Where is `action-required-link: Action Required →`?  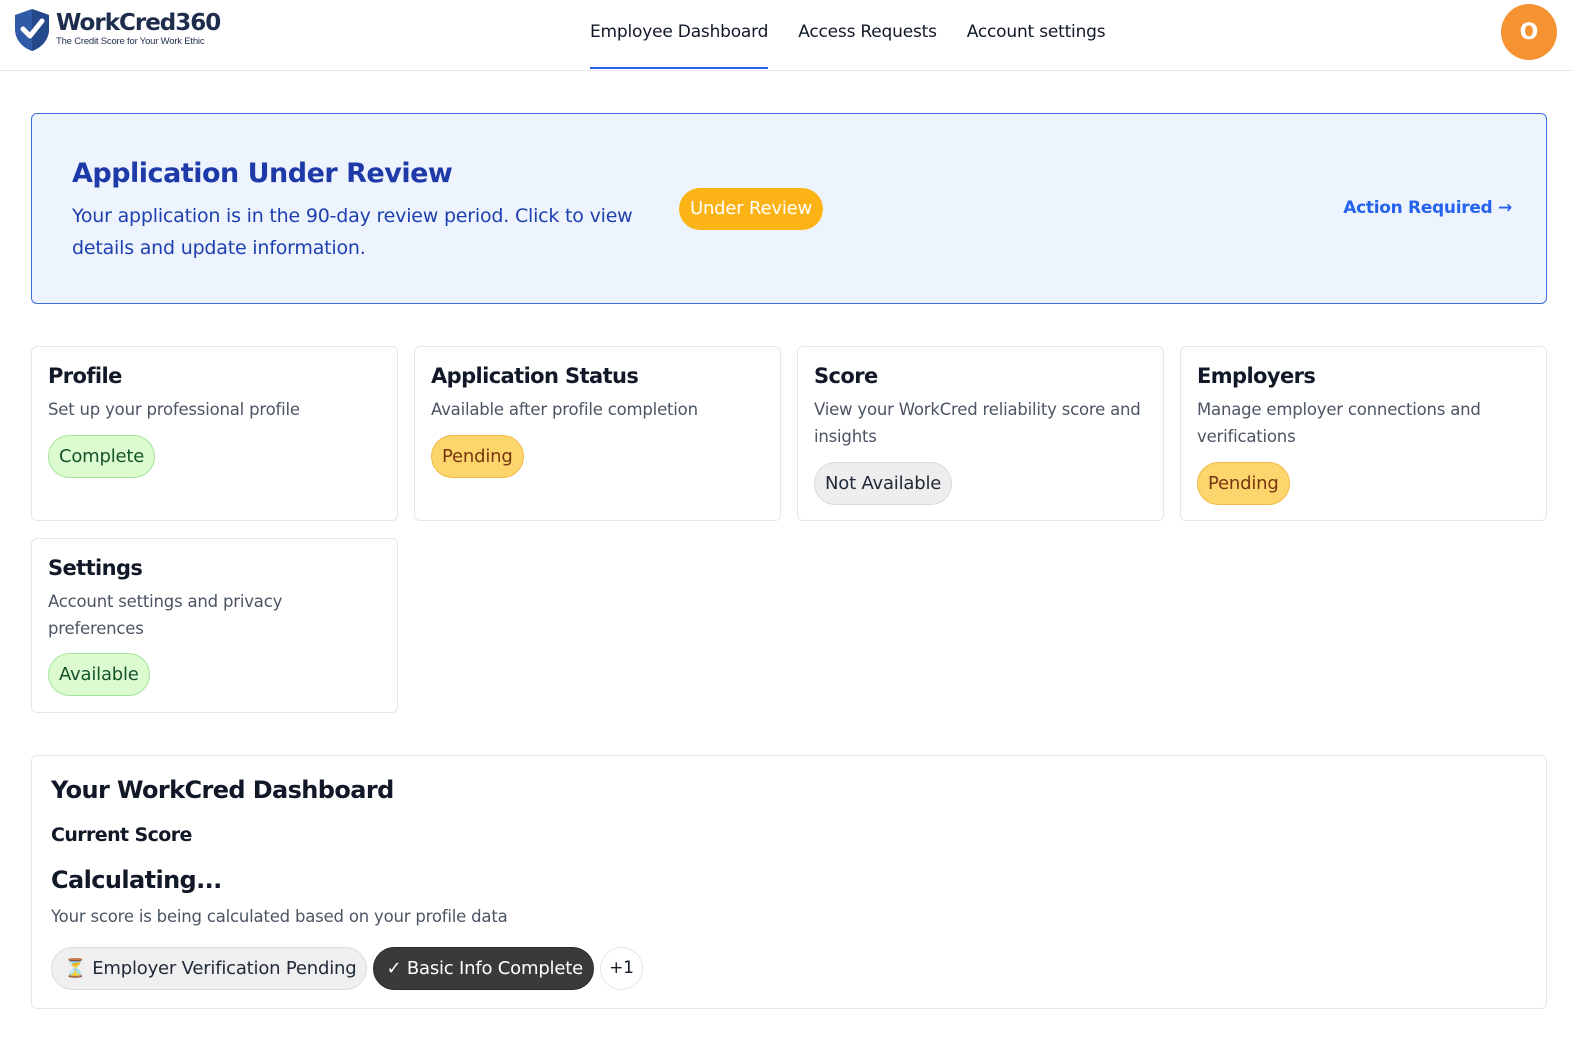
action-required-link: Action Required → is located at coordinates (1427, 208).